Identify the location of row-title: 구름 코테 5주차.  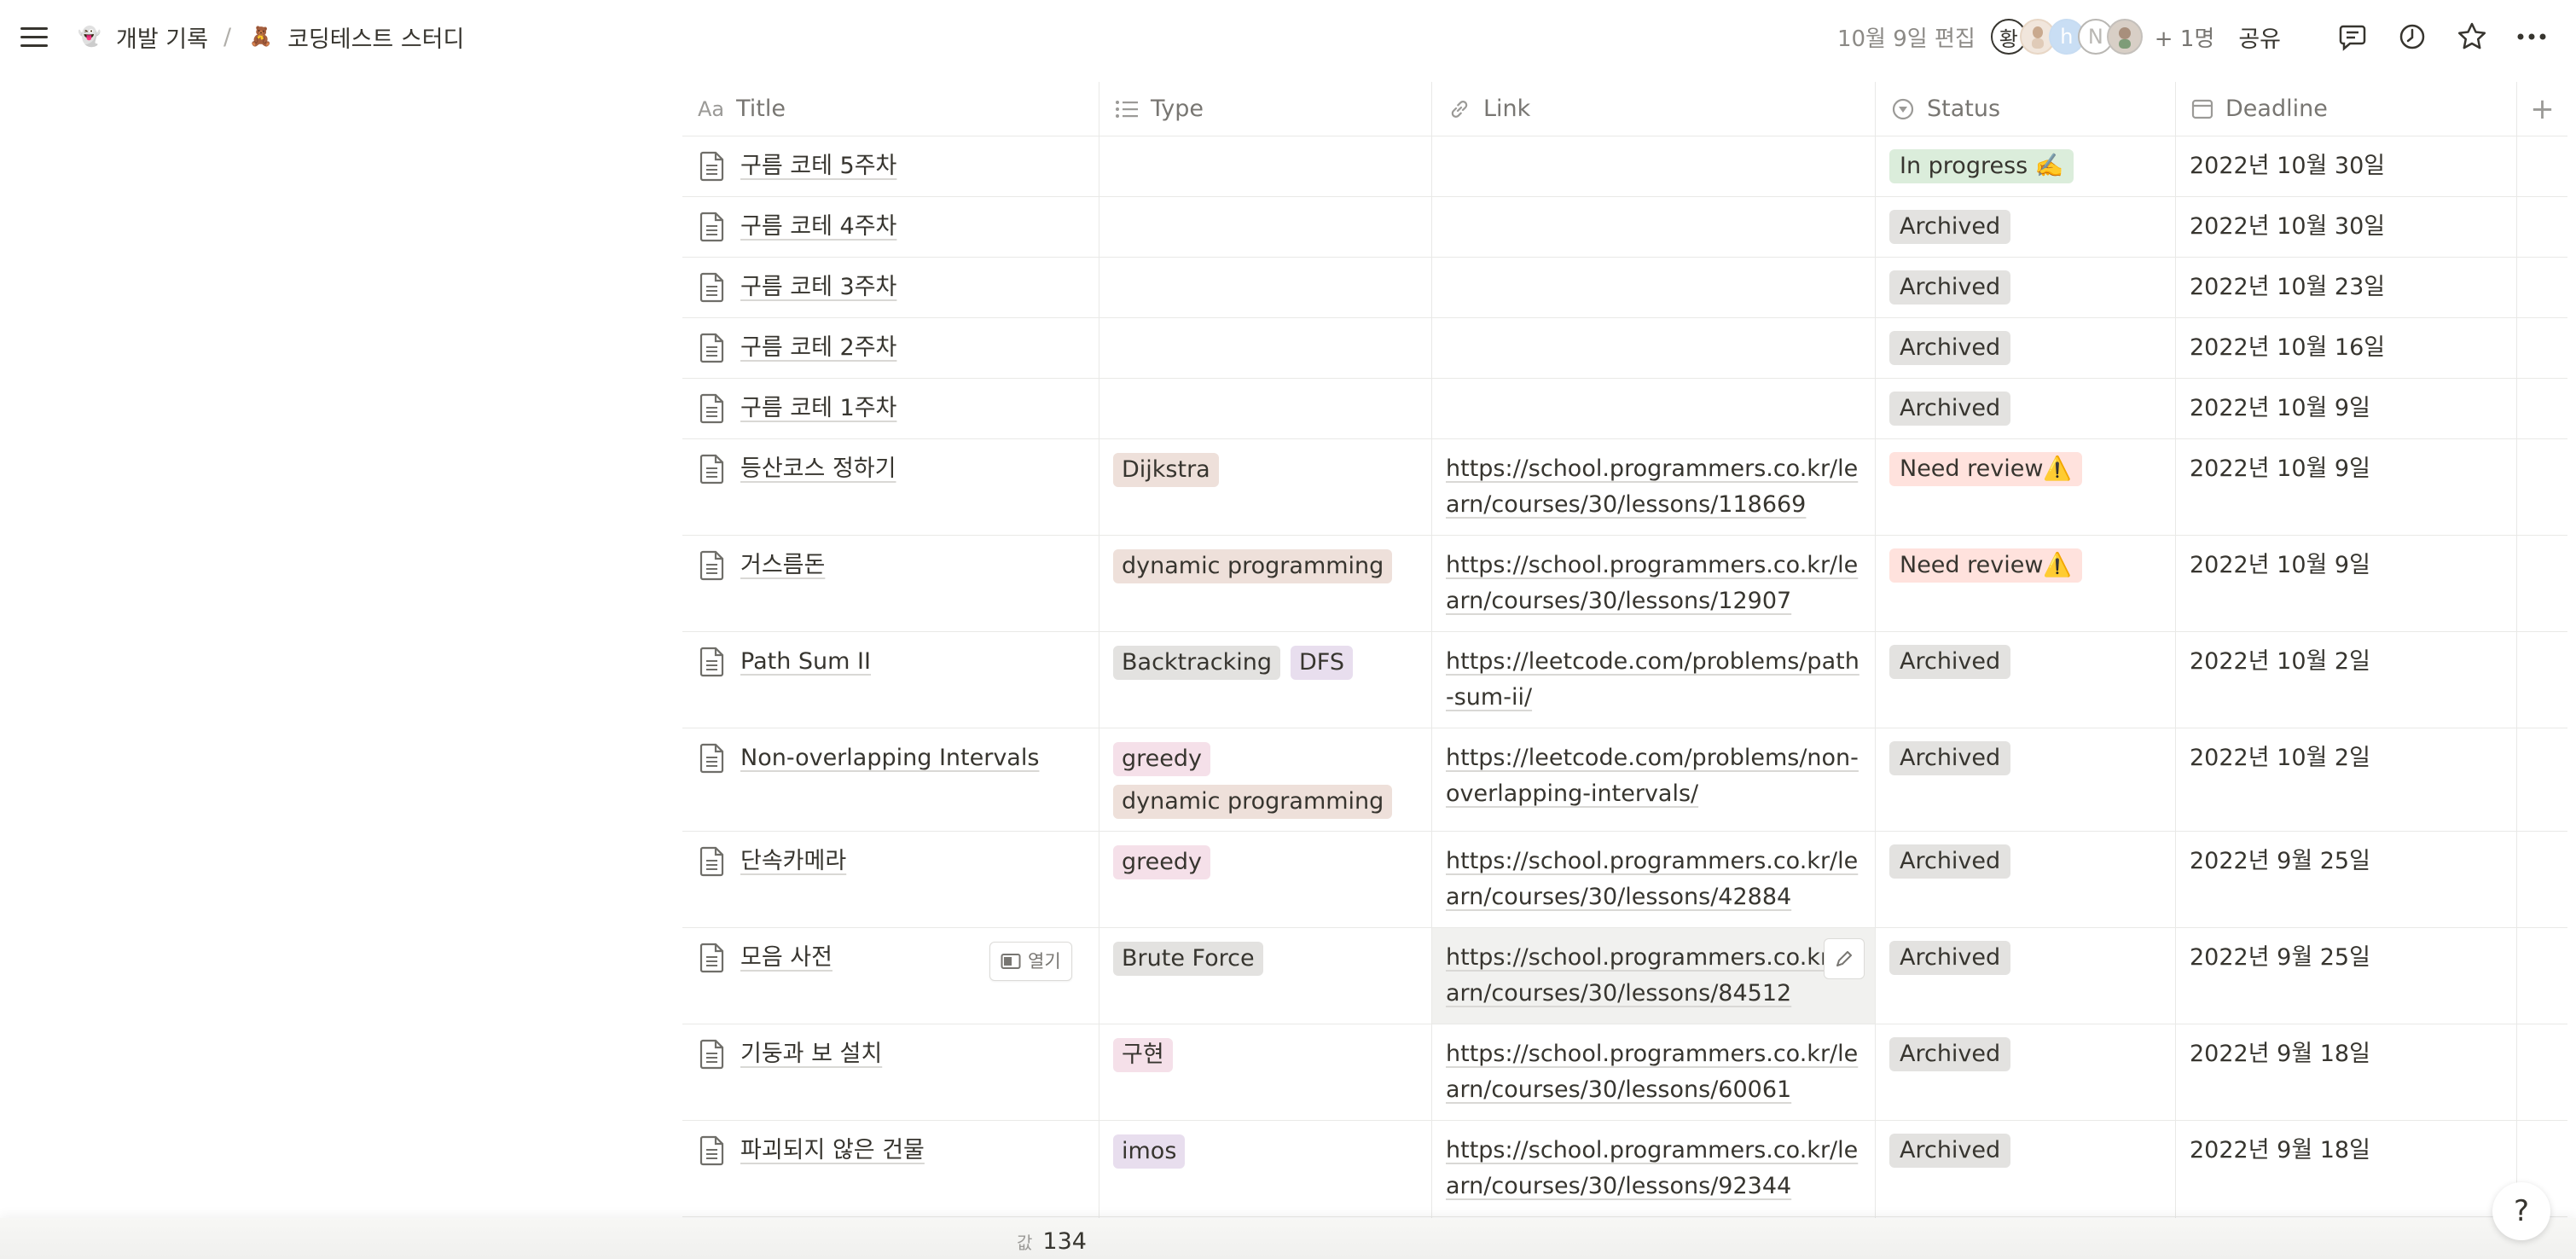
(818, 166).